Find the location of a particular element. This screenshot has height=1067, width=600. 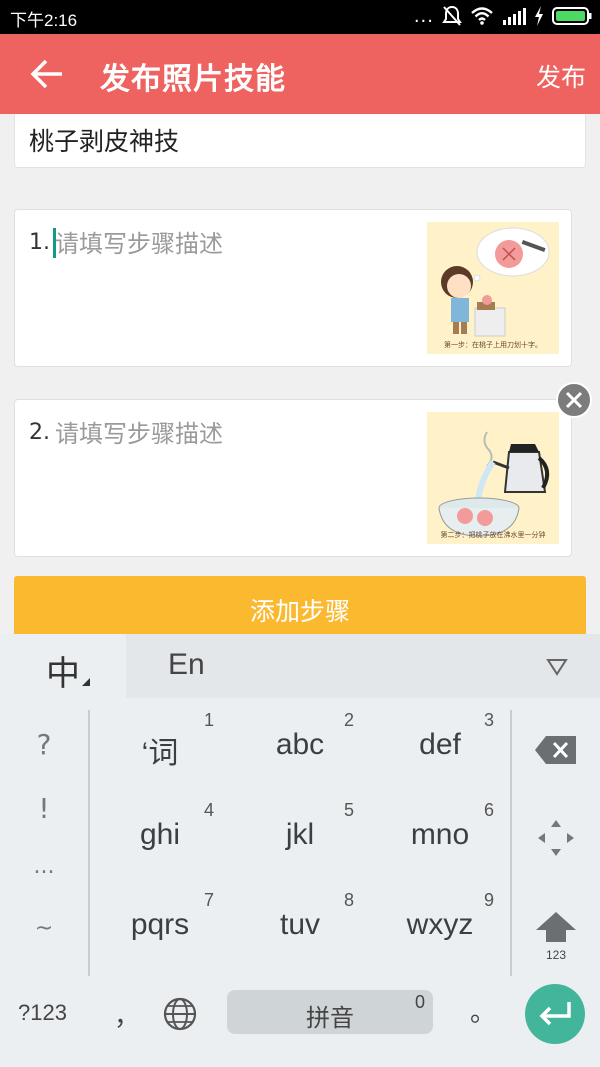

punctuation-column: ? ! ... ~ is located at coordinates (44, 838).